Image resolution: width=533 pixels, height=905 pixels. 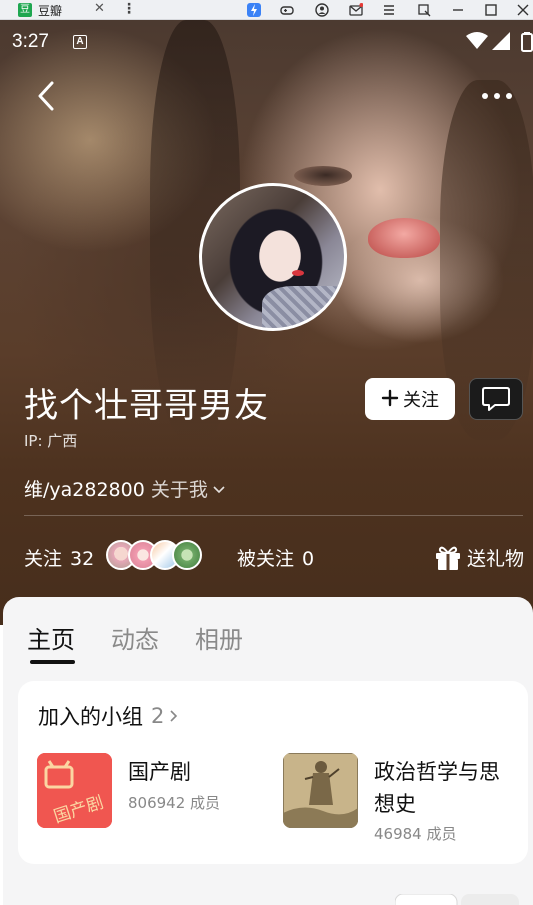 I want to click on tab-activity: 动态, so click(x=135, y=637).